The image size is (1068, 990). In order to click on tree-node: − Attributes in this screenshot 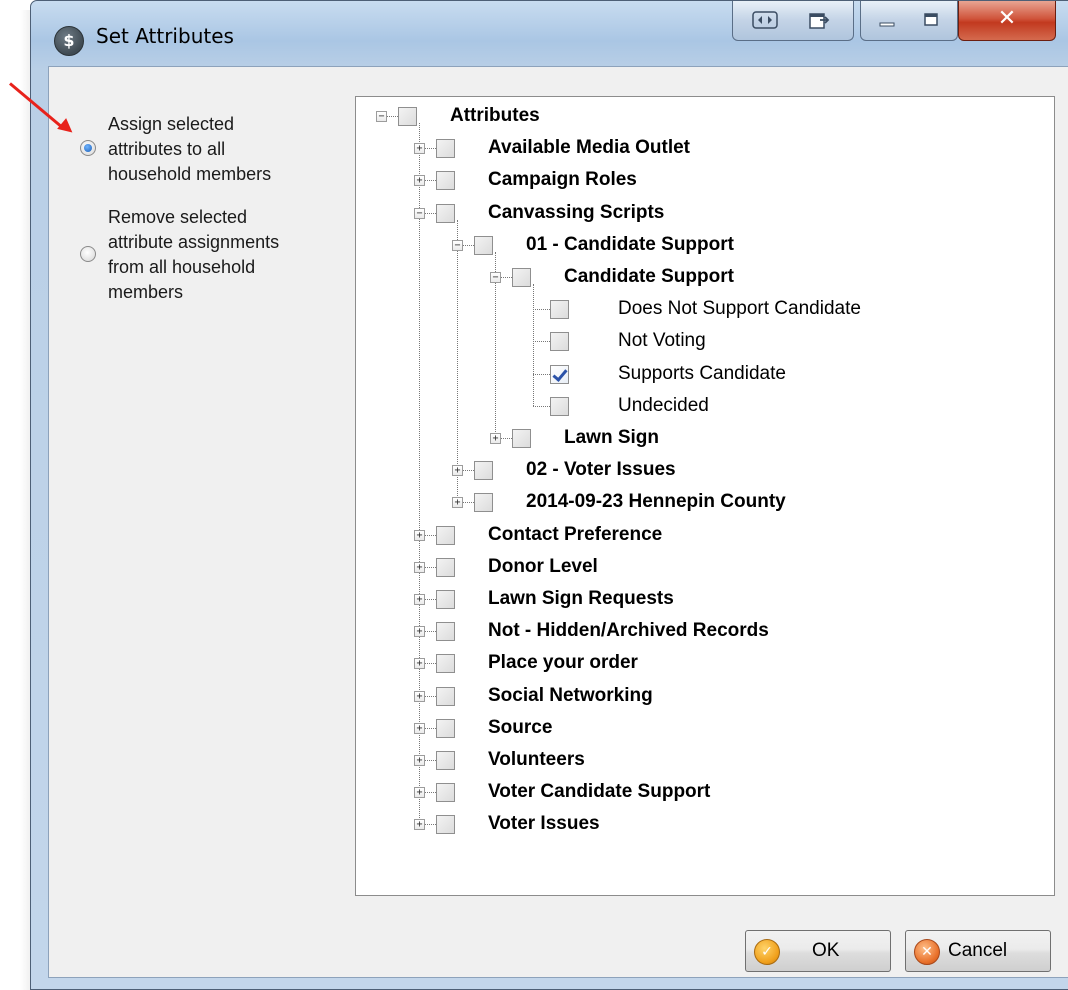, I will do `click(701, 116)`.